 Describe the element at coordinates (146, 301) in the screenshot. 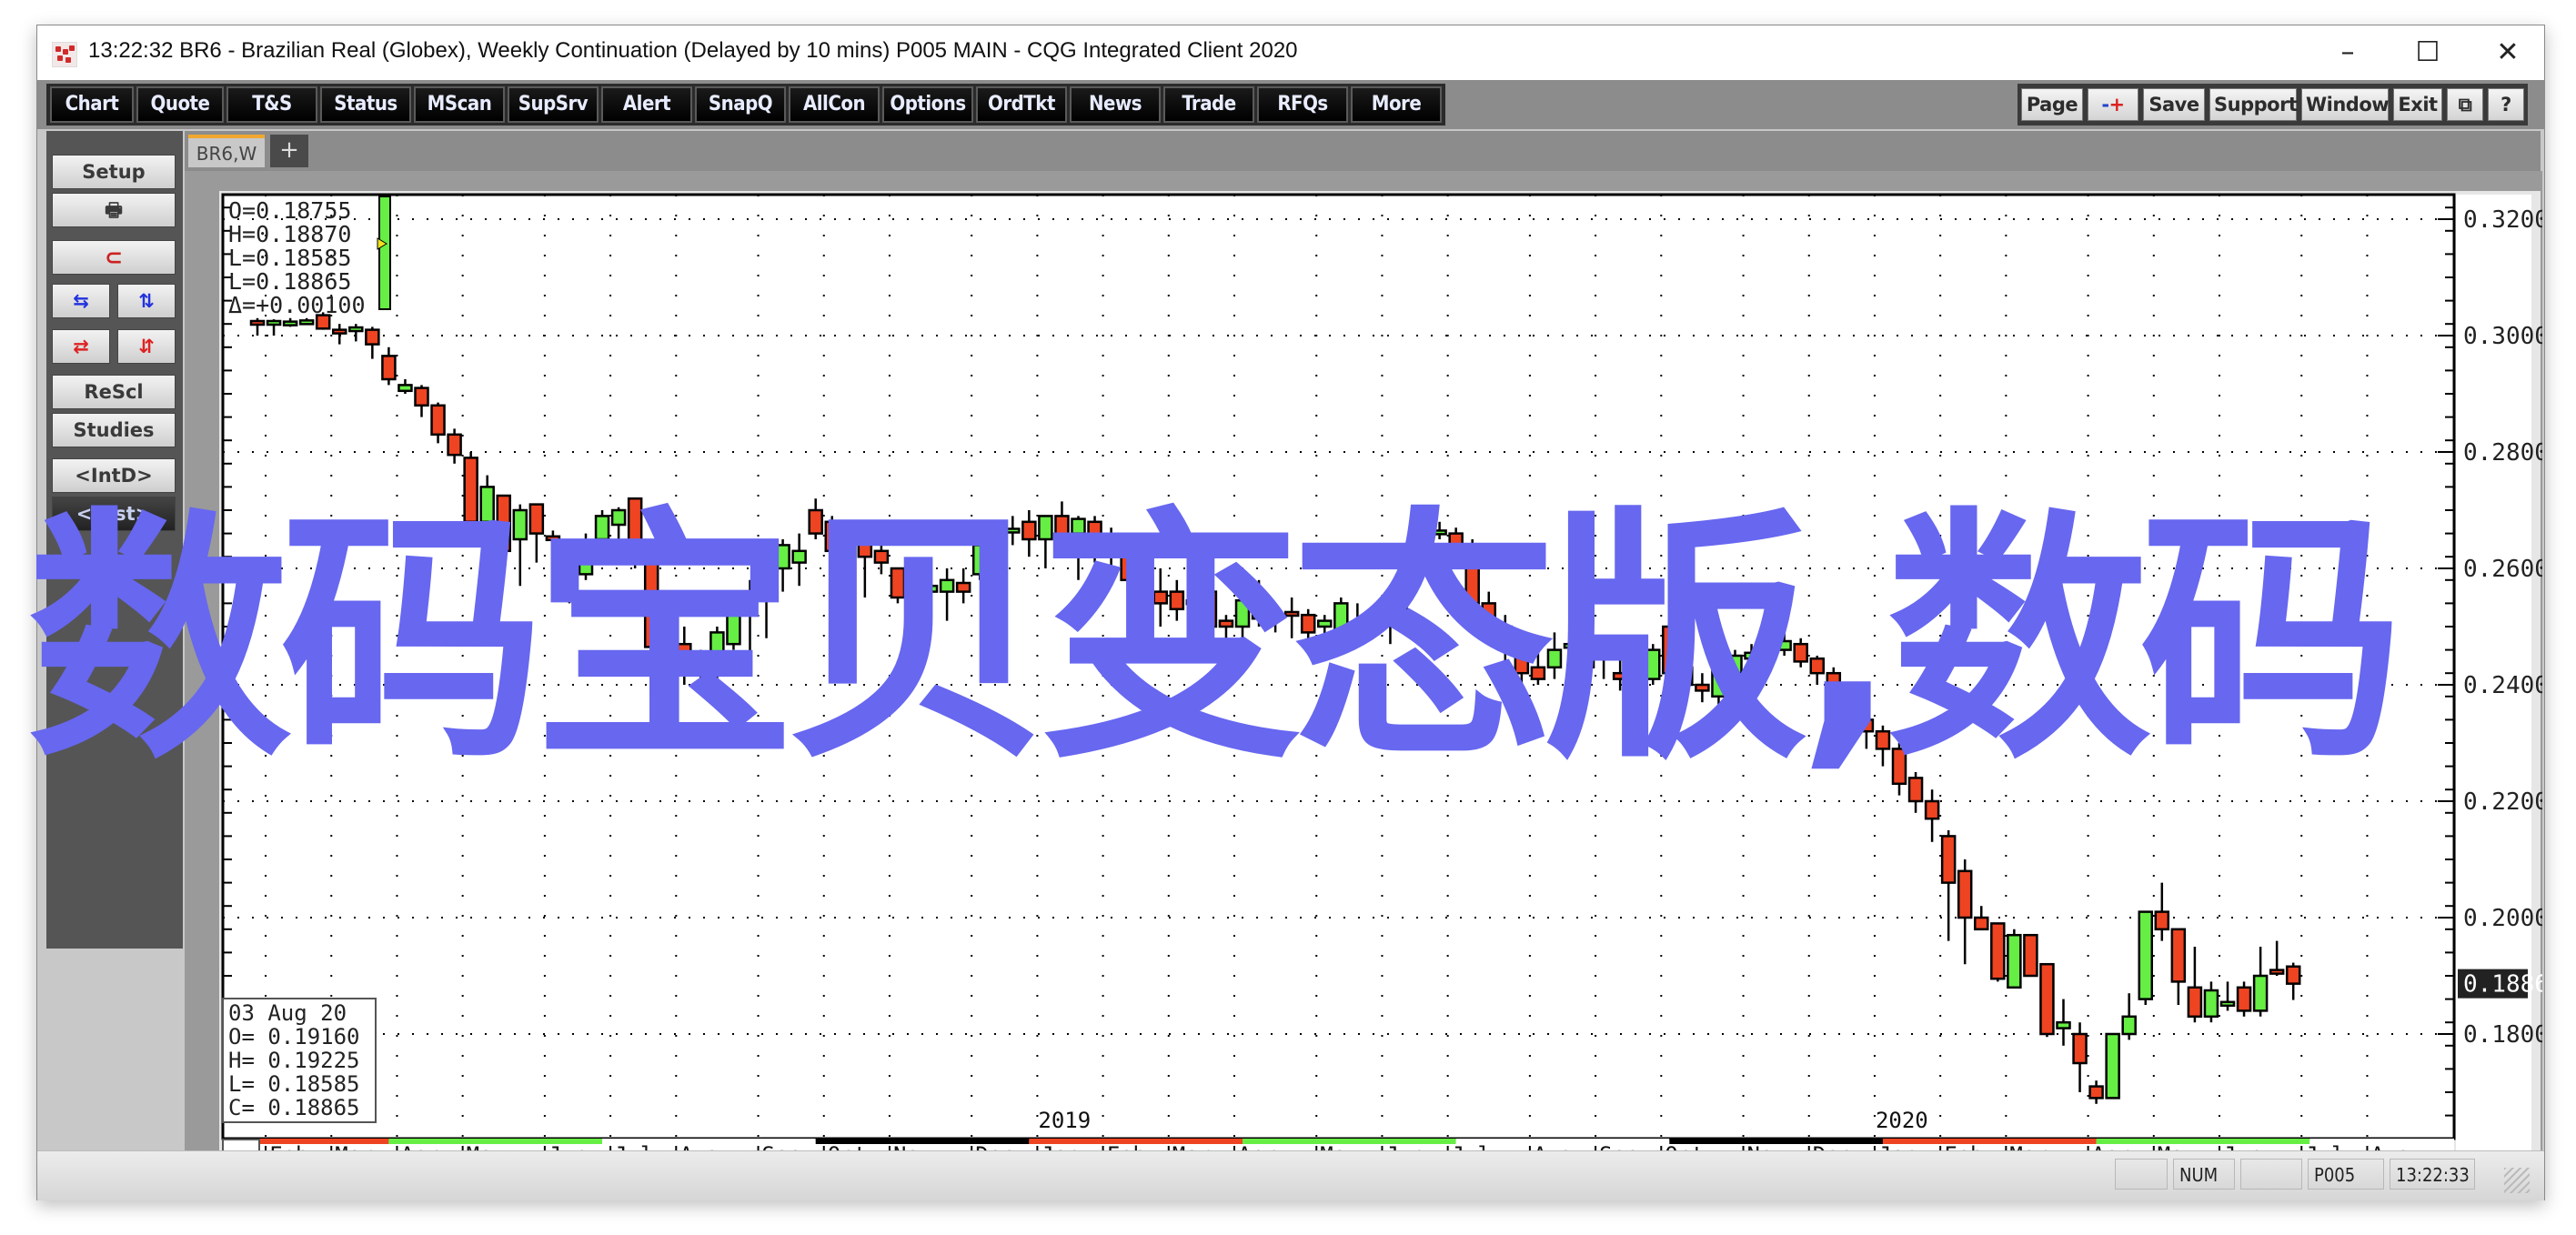

I see `compress-vertical-button: ⇅` at that location.